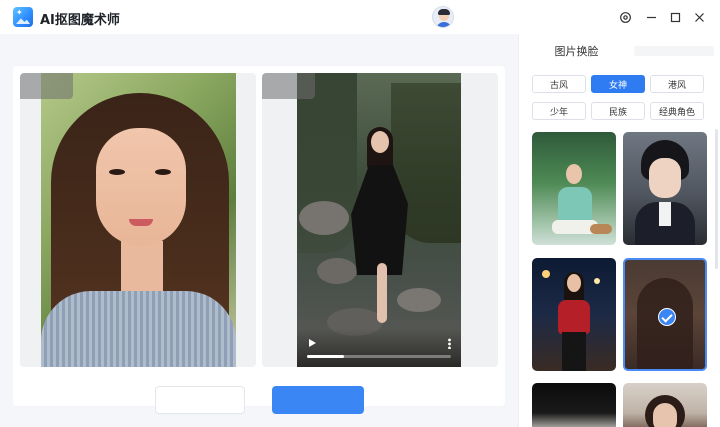 This screenshot has width=720, height=427. I want to click on app-title: AI抠图魔术师, so click(80, 20).